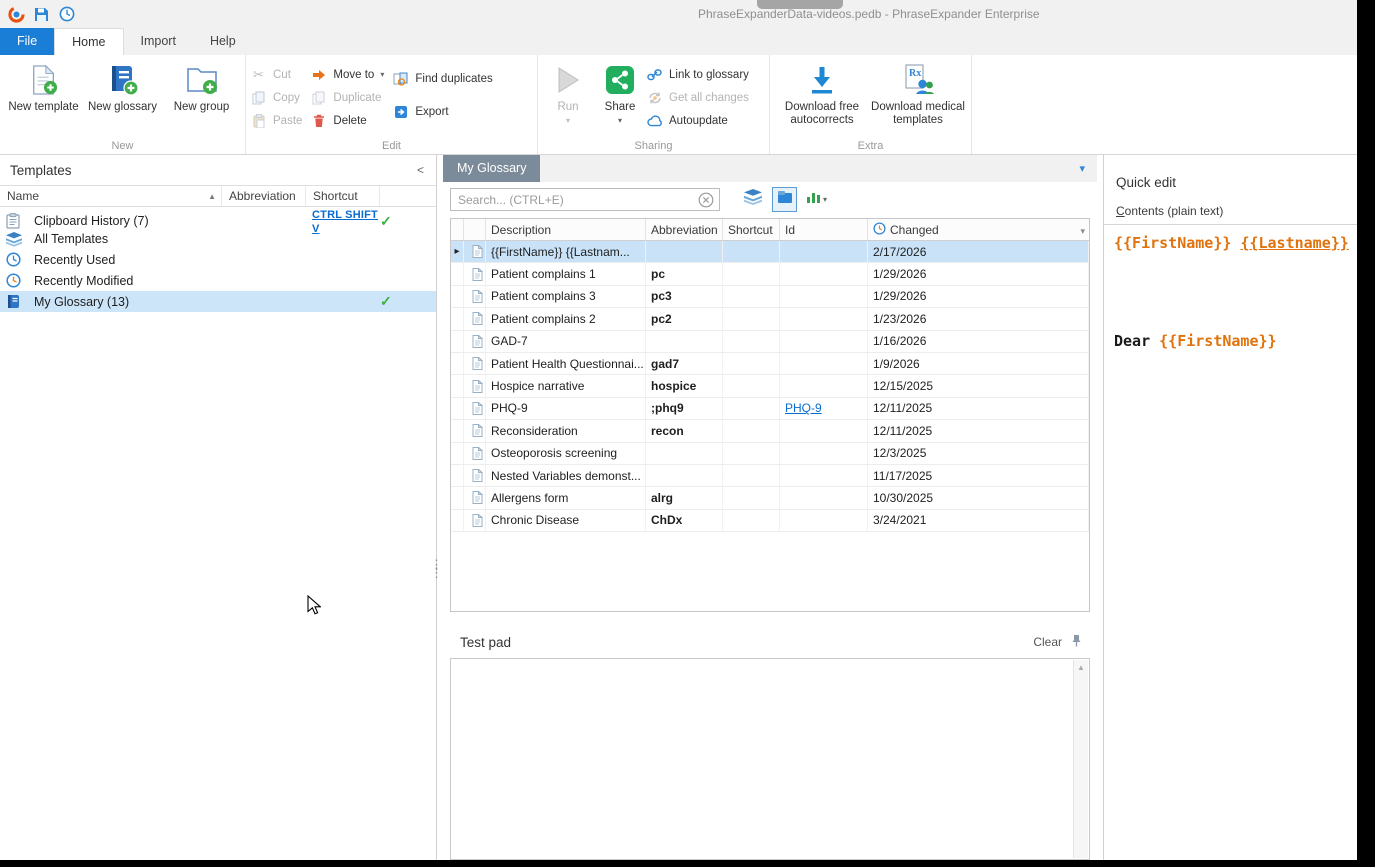  Describe the element at coordinates (770, 642) in the screenshot. I see `test-pad-header: Test pad Clear` at that location.